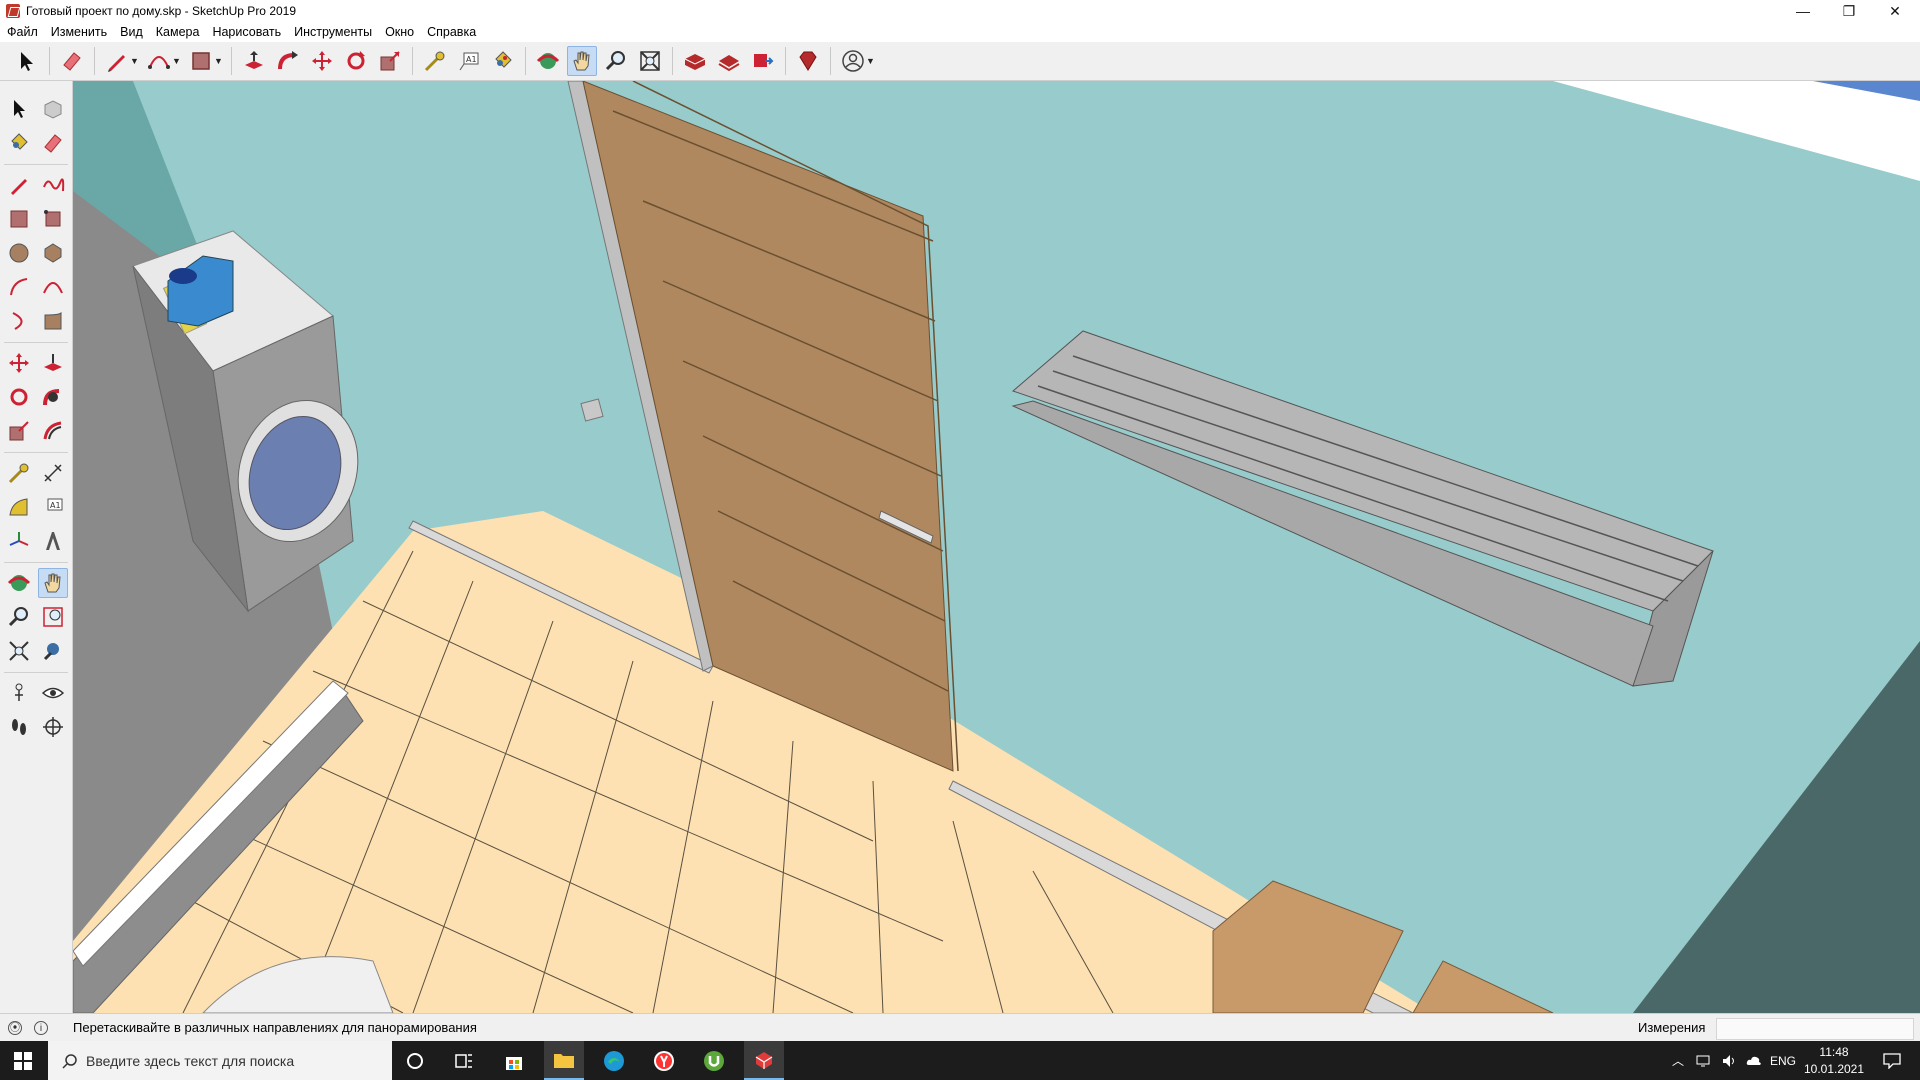 The image size is (1920, 1080). What do you see at coordinates (464, 1060) in the screenshot?
I see `task-view-button` at bounding box center [464, 1060].